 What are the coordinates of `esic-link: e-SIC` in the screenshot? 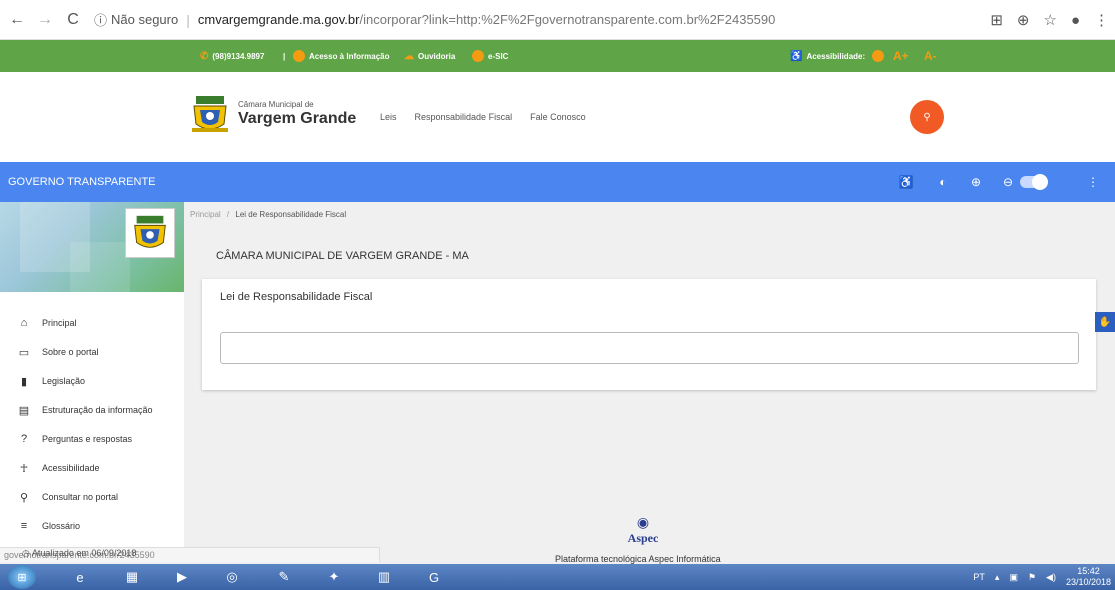 It's located at (490, 56).